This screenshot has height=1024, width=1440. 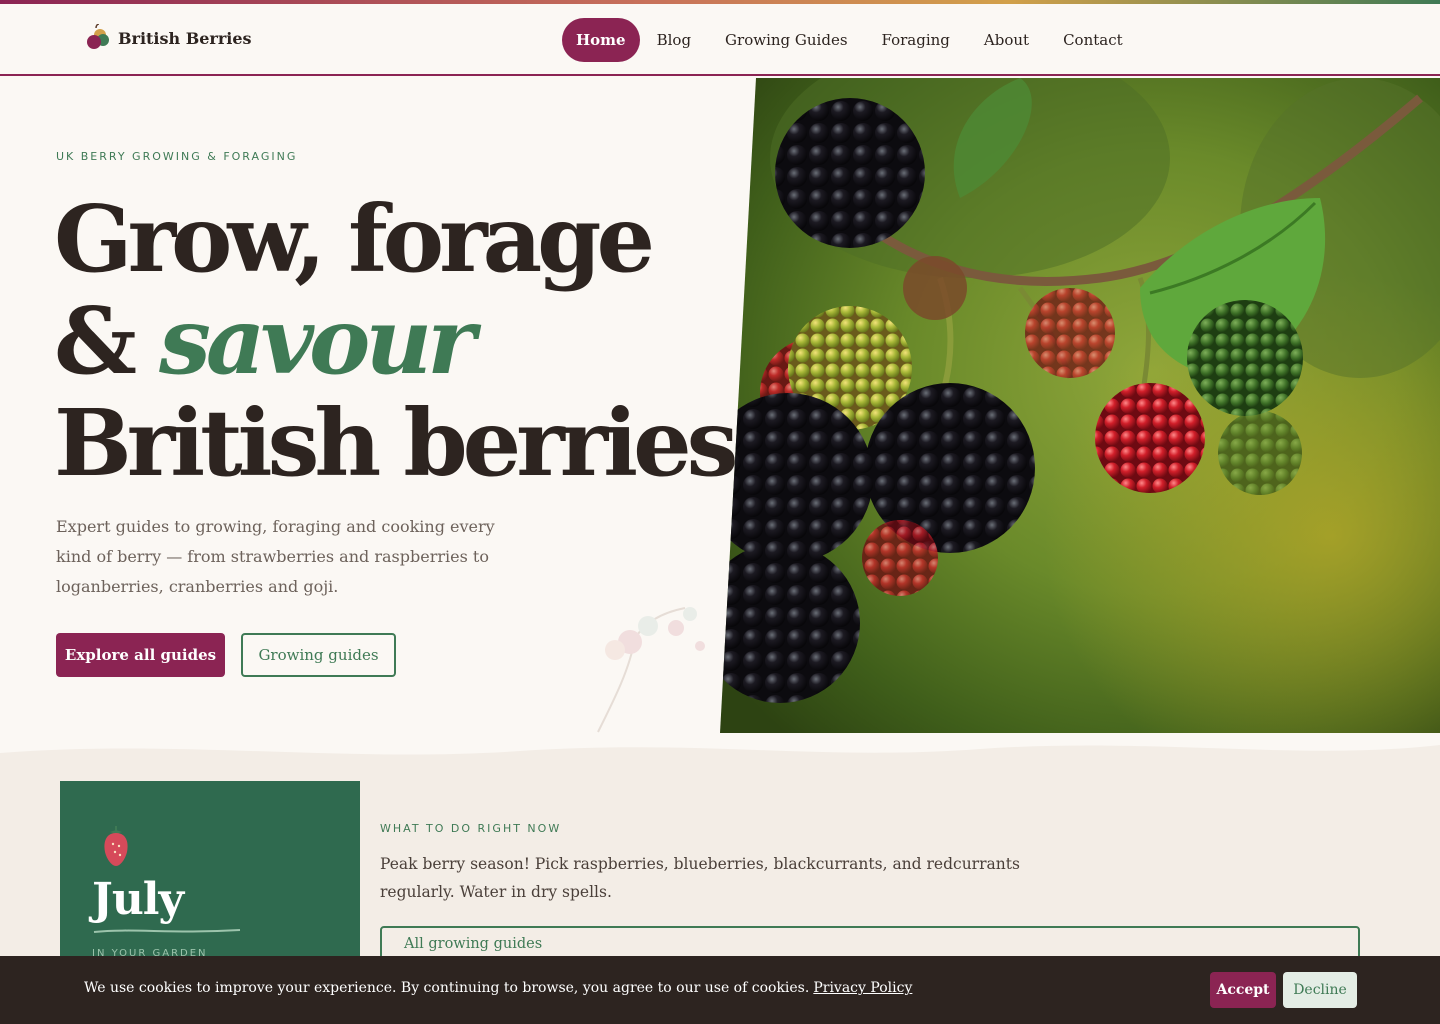 What do you see at coordinates (786, 40) in the screenshot?
I see `nav-growing-guides: Growing Guides` at bounding box center [786, 40].